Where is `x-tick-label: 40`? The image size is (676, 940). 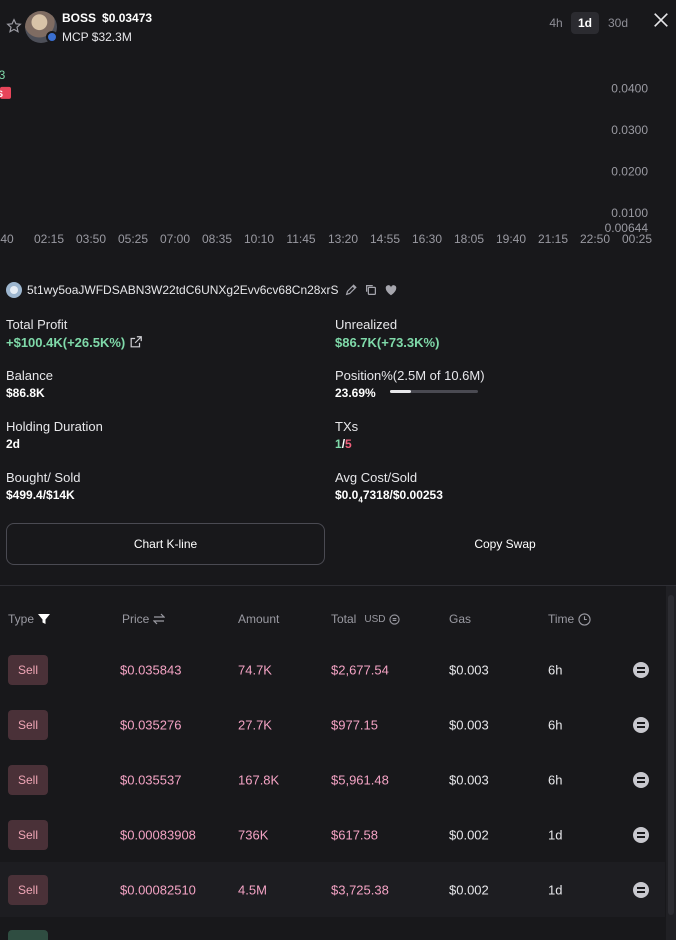 x-tick-label: 40 is located at coordinates (7, 239).